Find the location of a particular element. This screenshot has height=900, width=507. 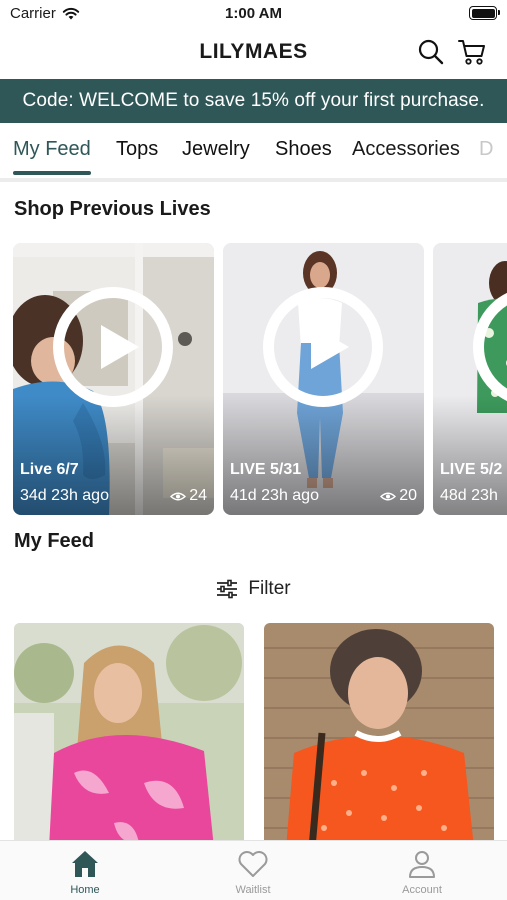

nav-home-label: Home is located at coordinates (85, 890).